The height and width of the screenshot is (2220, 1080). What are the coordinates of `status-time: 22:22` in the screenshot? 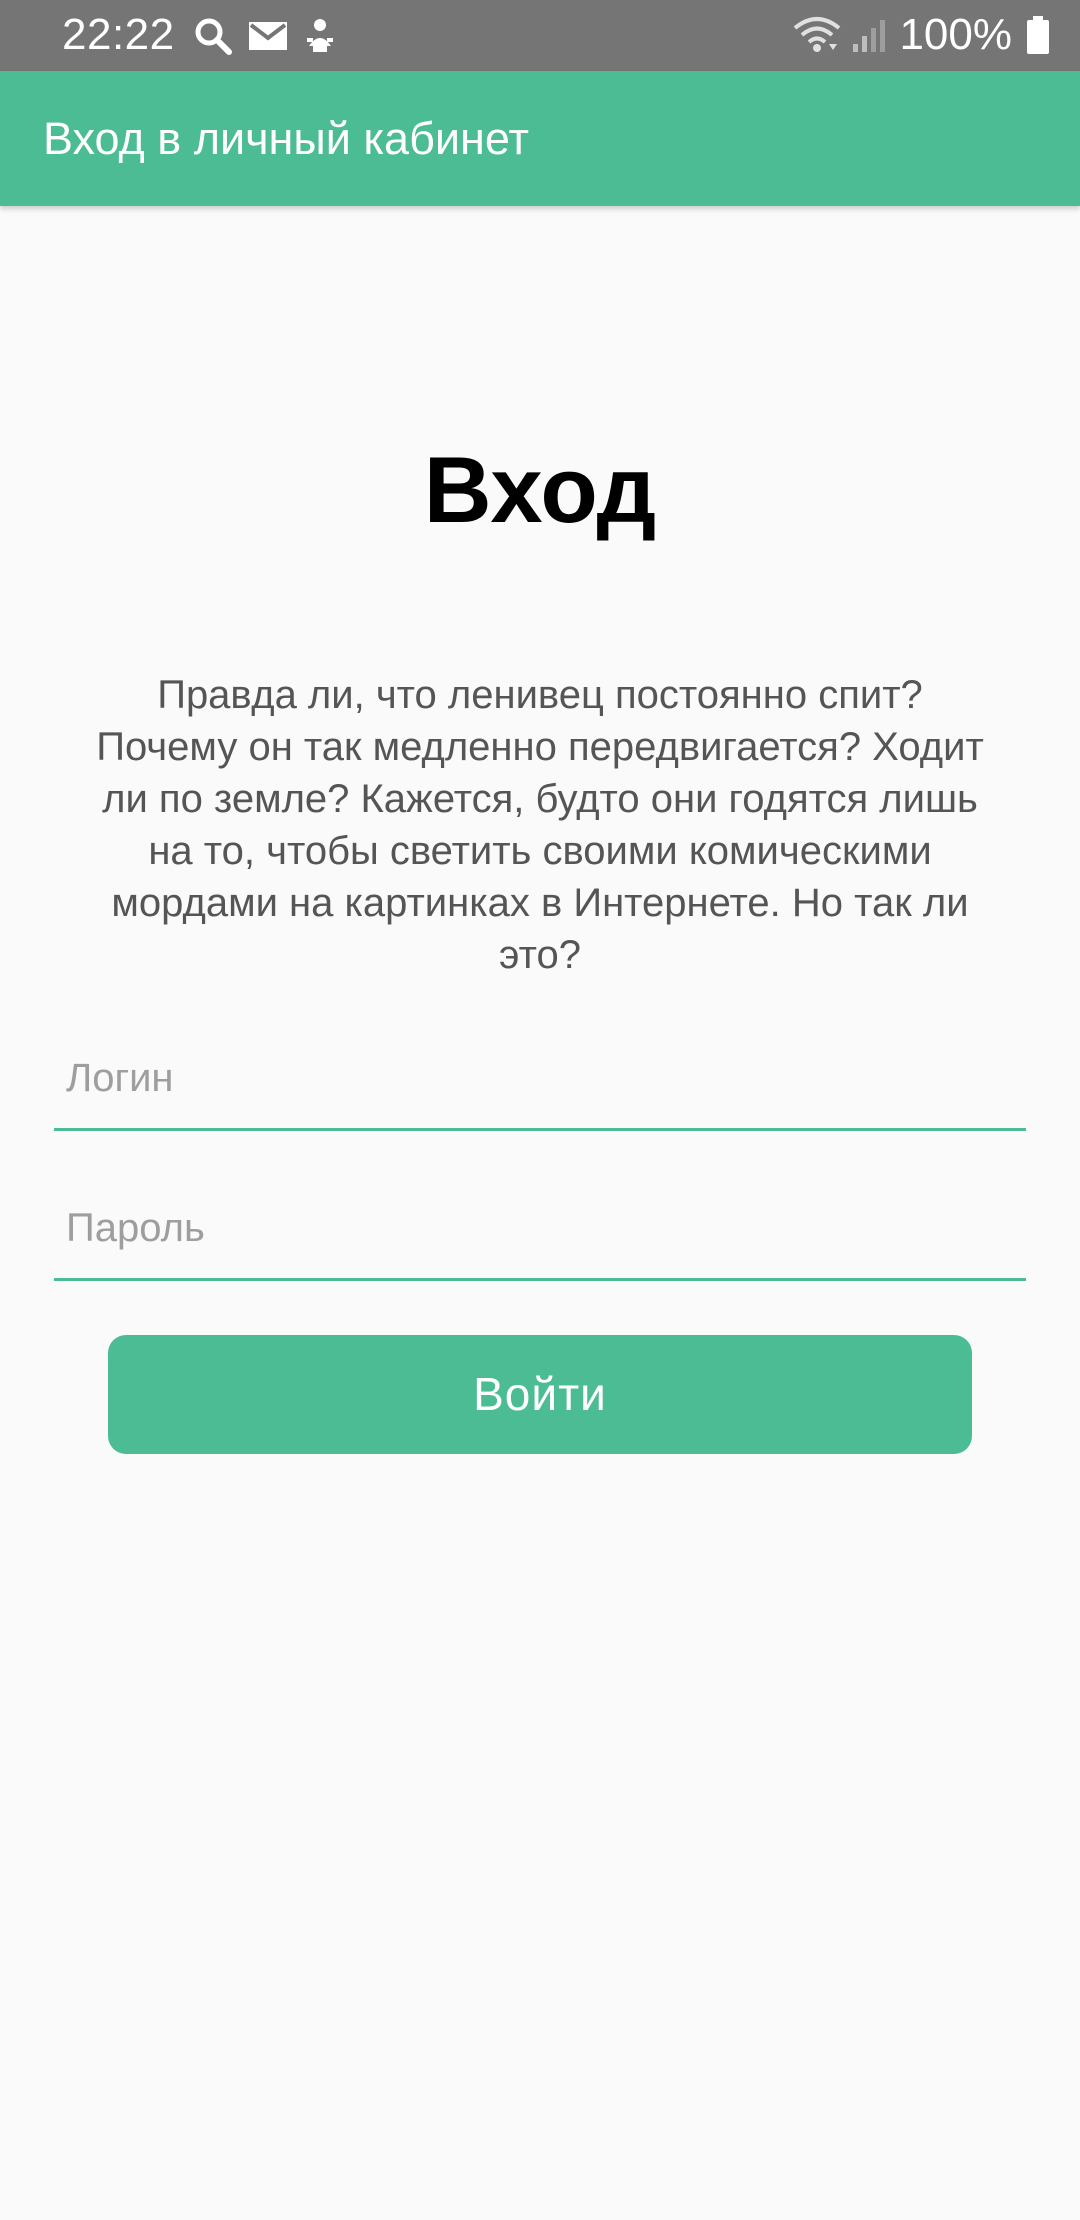 It's located at (118, 34).